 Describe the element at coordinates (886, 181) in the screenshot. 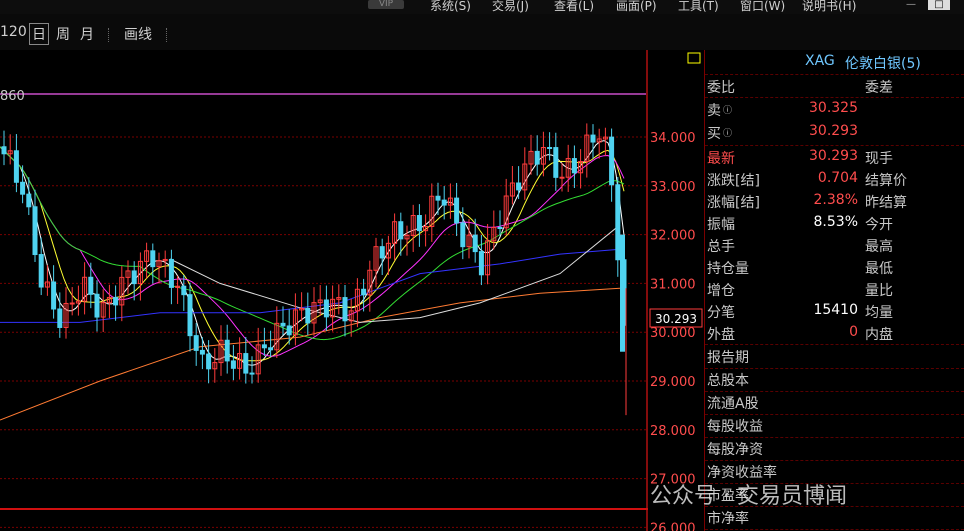

I see `quote-label-right: 结算价` at that location.